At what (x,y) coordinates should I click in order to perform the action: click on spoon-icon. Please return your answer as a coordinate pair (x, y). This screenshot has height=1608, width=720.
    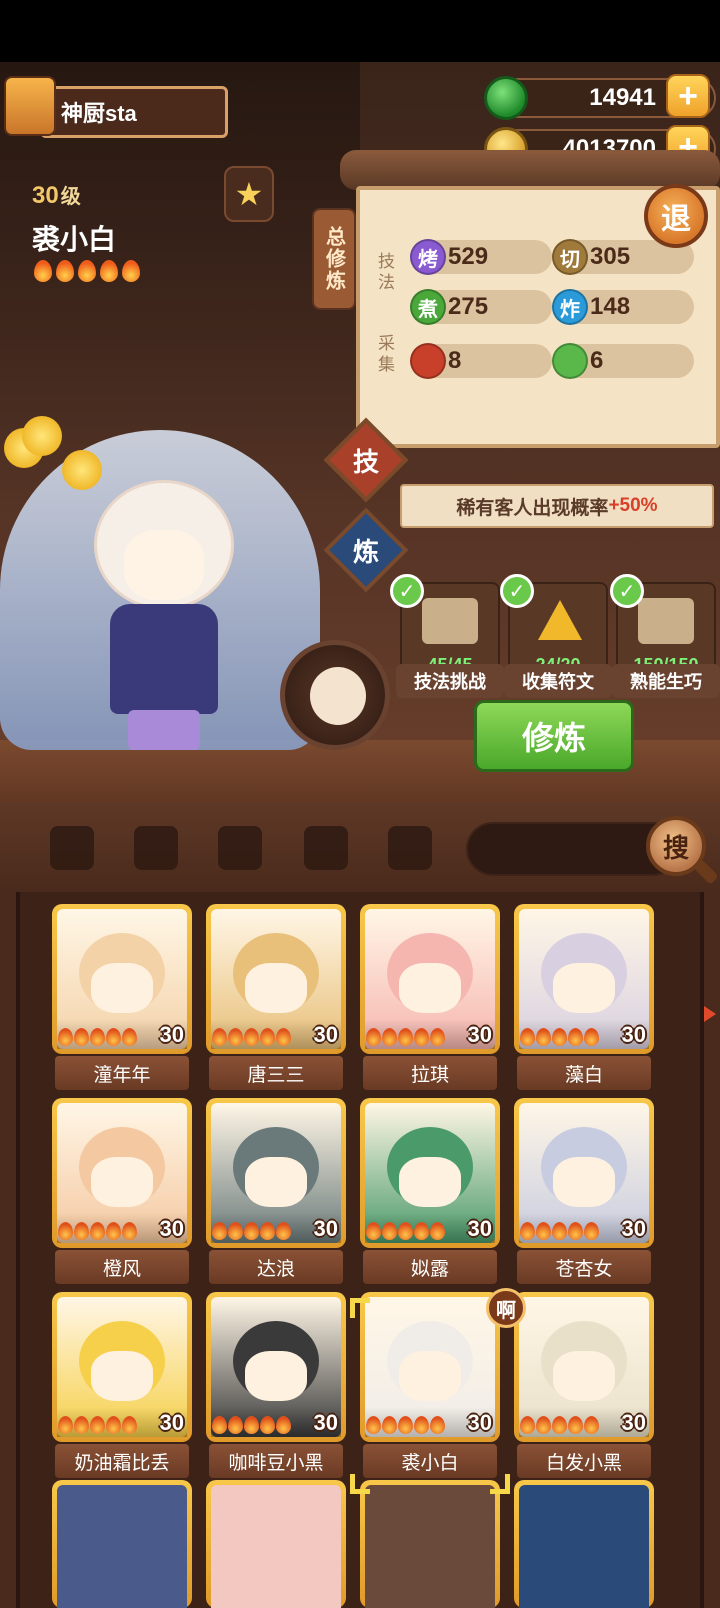
    Looking at the image, I should click on (156, 848).